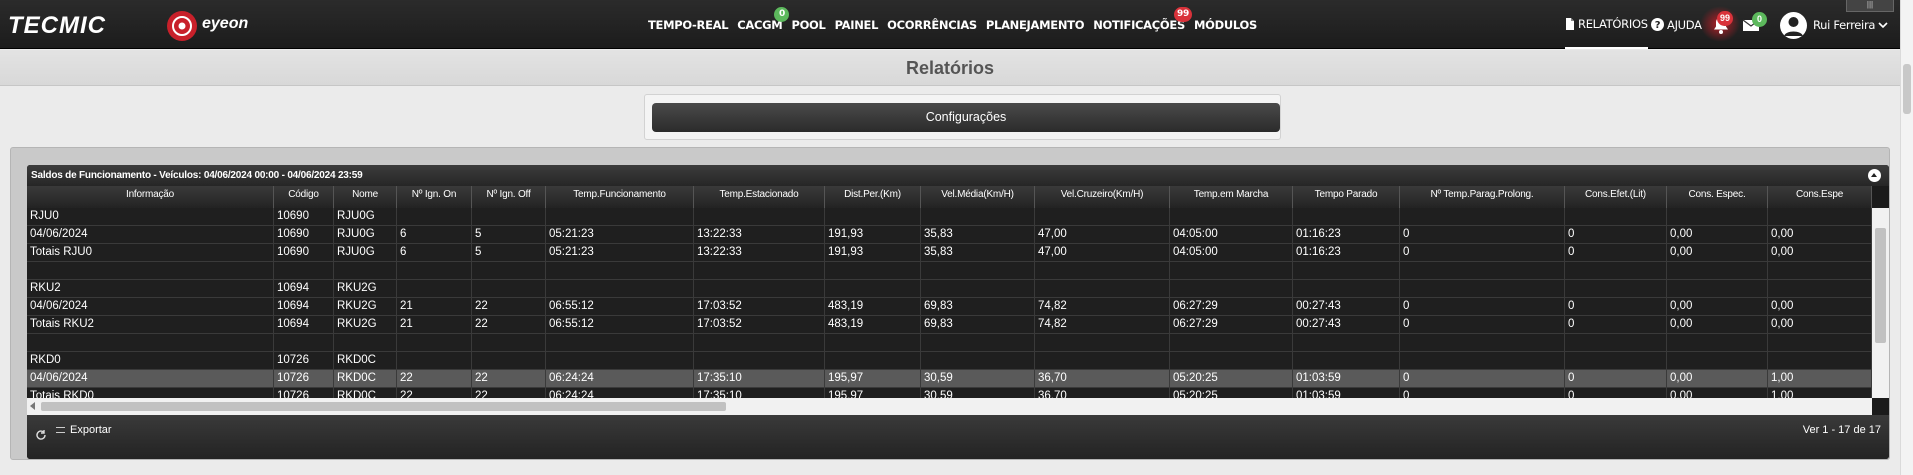 This screenshot has height=475, width=1913. Describe the element at coordinates (759, 378) in the screenshot. I see `table-cell: 17:35:10` at that location.